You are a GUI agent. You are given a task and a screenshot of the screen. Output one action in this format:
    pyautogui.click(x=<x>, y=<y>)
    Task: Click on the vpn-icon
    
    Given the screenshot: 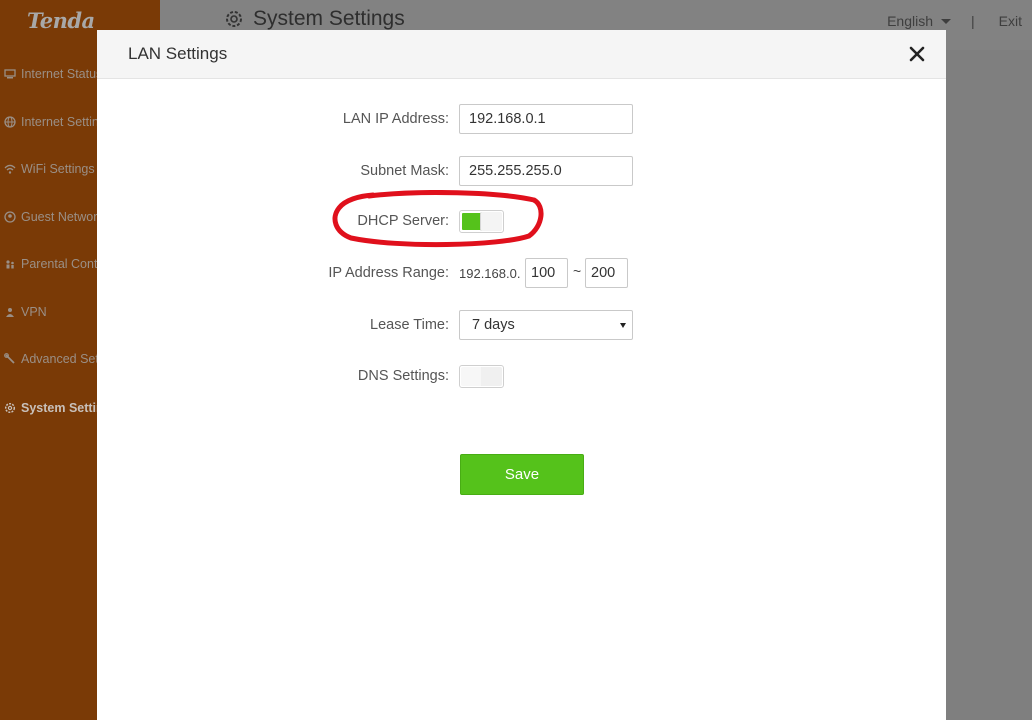 What is the action you would take?
    pyautogui.click(x=10, y=312)
    